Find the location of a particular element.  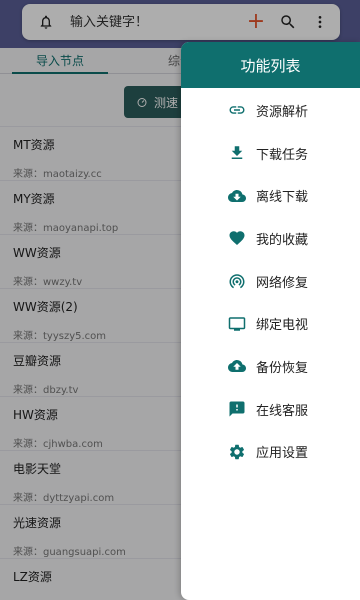

menu-item-offline-download: 离线下载 is located at coordinates (270, 195).